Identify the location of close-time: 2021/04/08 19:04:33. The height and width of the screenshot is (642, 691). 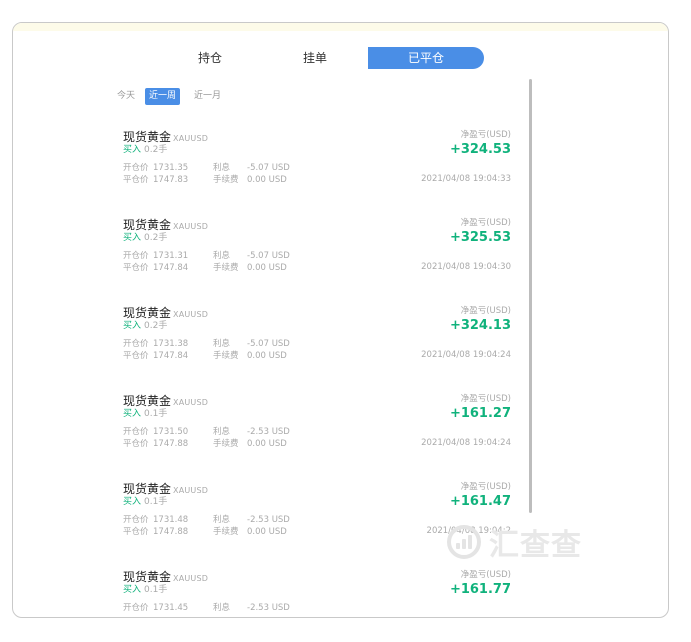
(466, 179).